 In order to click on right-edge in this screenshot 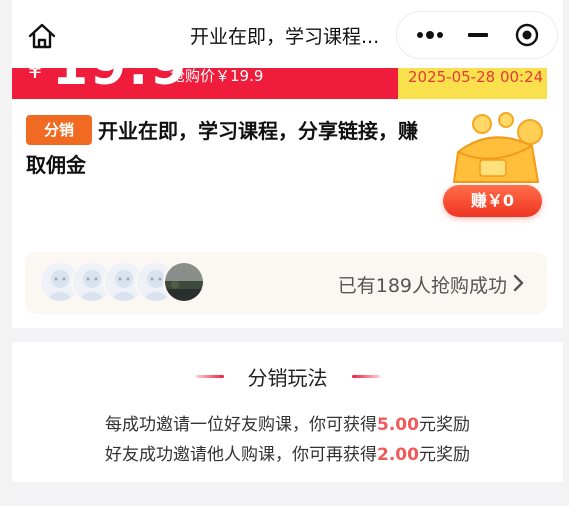, I will do `click(566, 253)`.